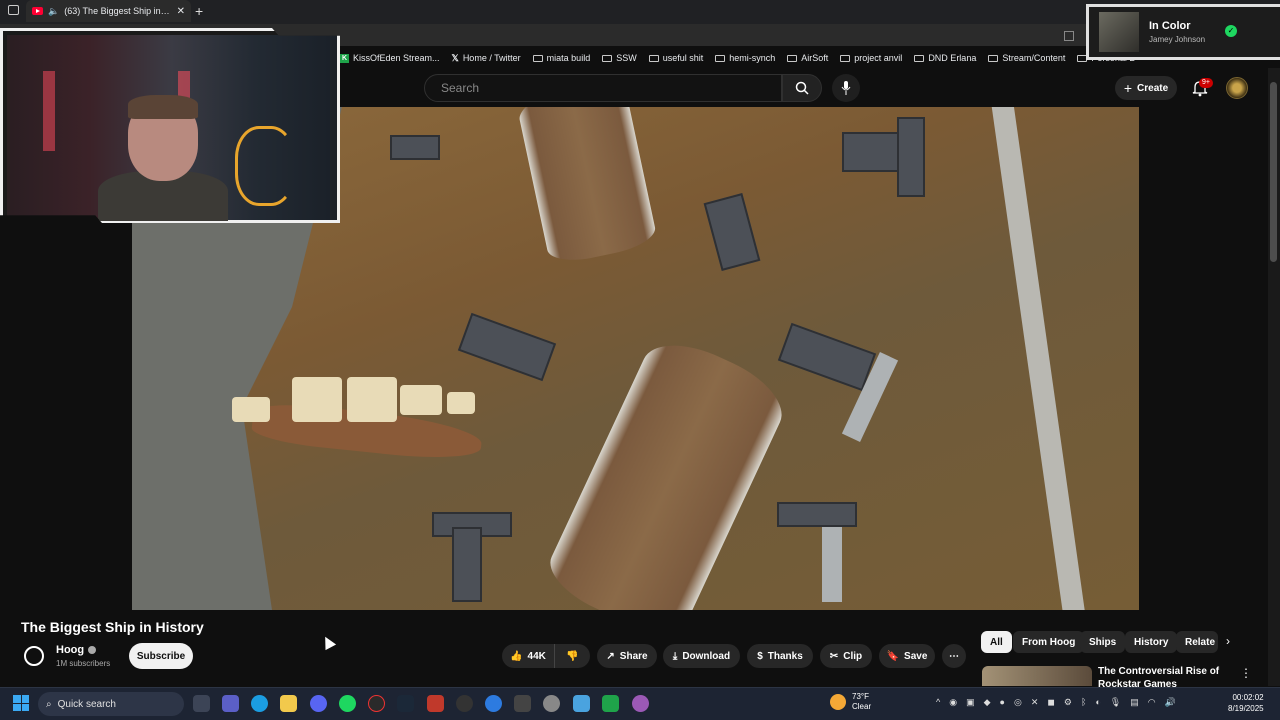 This screenshot has width=1280, height=720. What do you see at coordinates (1177, 39) in the screenshot?
I see `now-playing-artist: Jamey Johnson` at bounding box center [1177, 39].